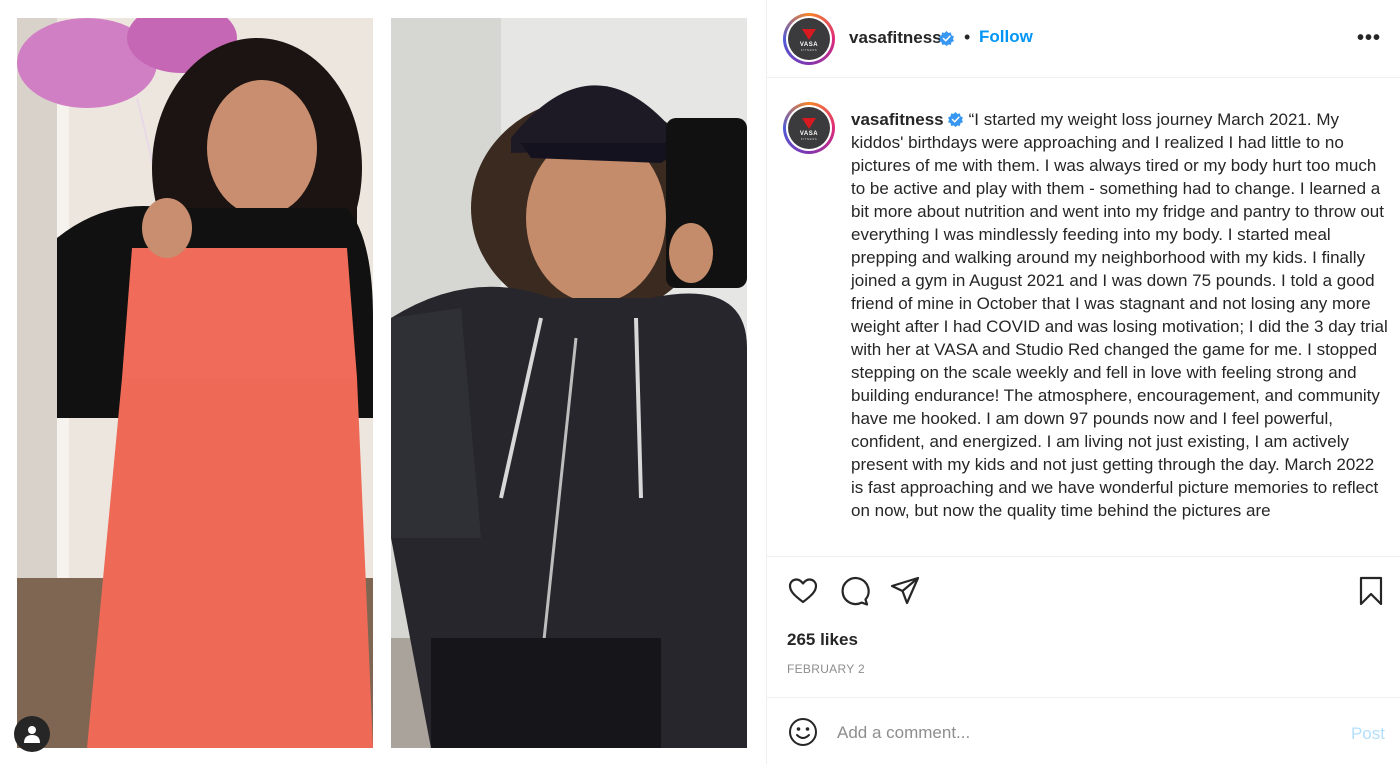 Image resolution: width=1400 pixels, height=764 pixels. I want to click on bookmark-icon, so click(1371, 591).